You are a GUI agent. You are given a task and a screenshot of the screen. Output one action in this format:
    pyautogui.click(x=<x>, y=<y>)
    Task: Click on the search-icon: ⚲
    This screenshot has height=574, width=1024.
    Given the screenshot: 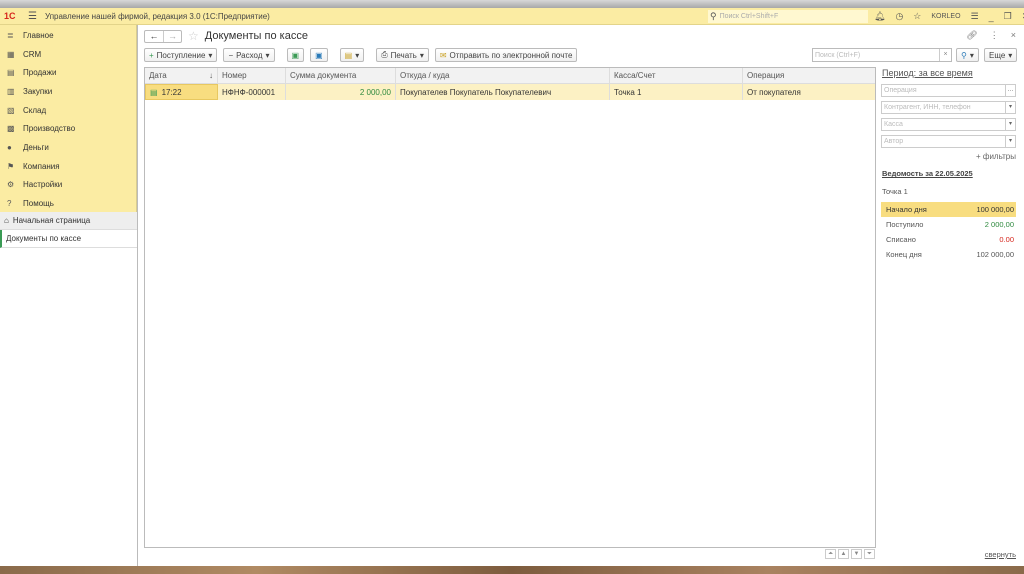 What is the action you would take?
    pyautogui.click(x=964, y=55)
    